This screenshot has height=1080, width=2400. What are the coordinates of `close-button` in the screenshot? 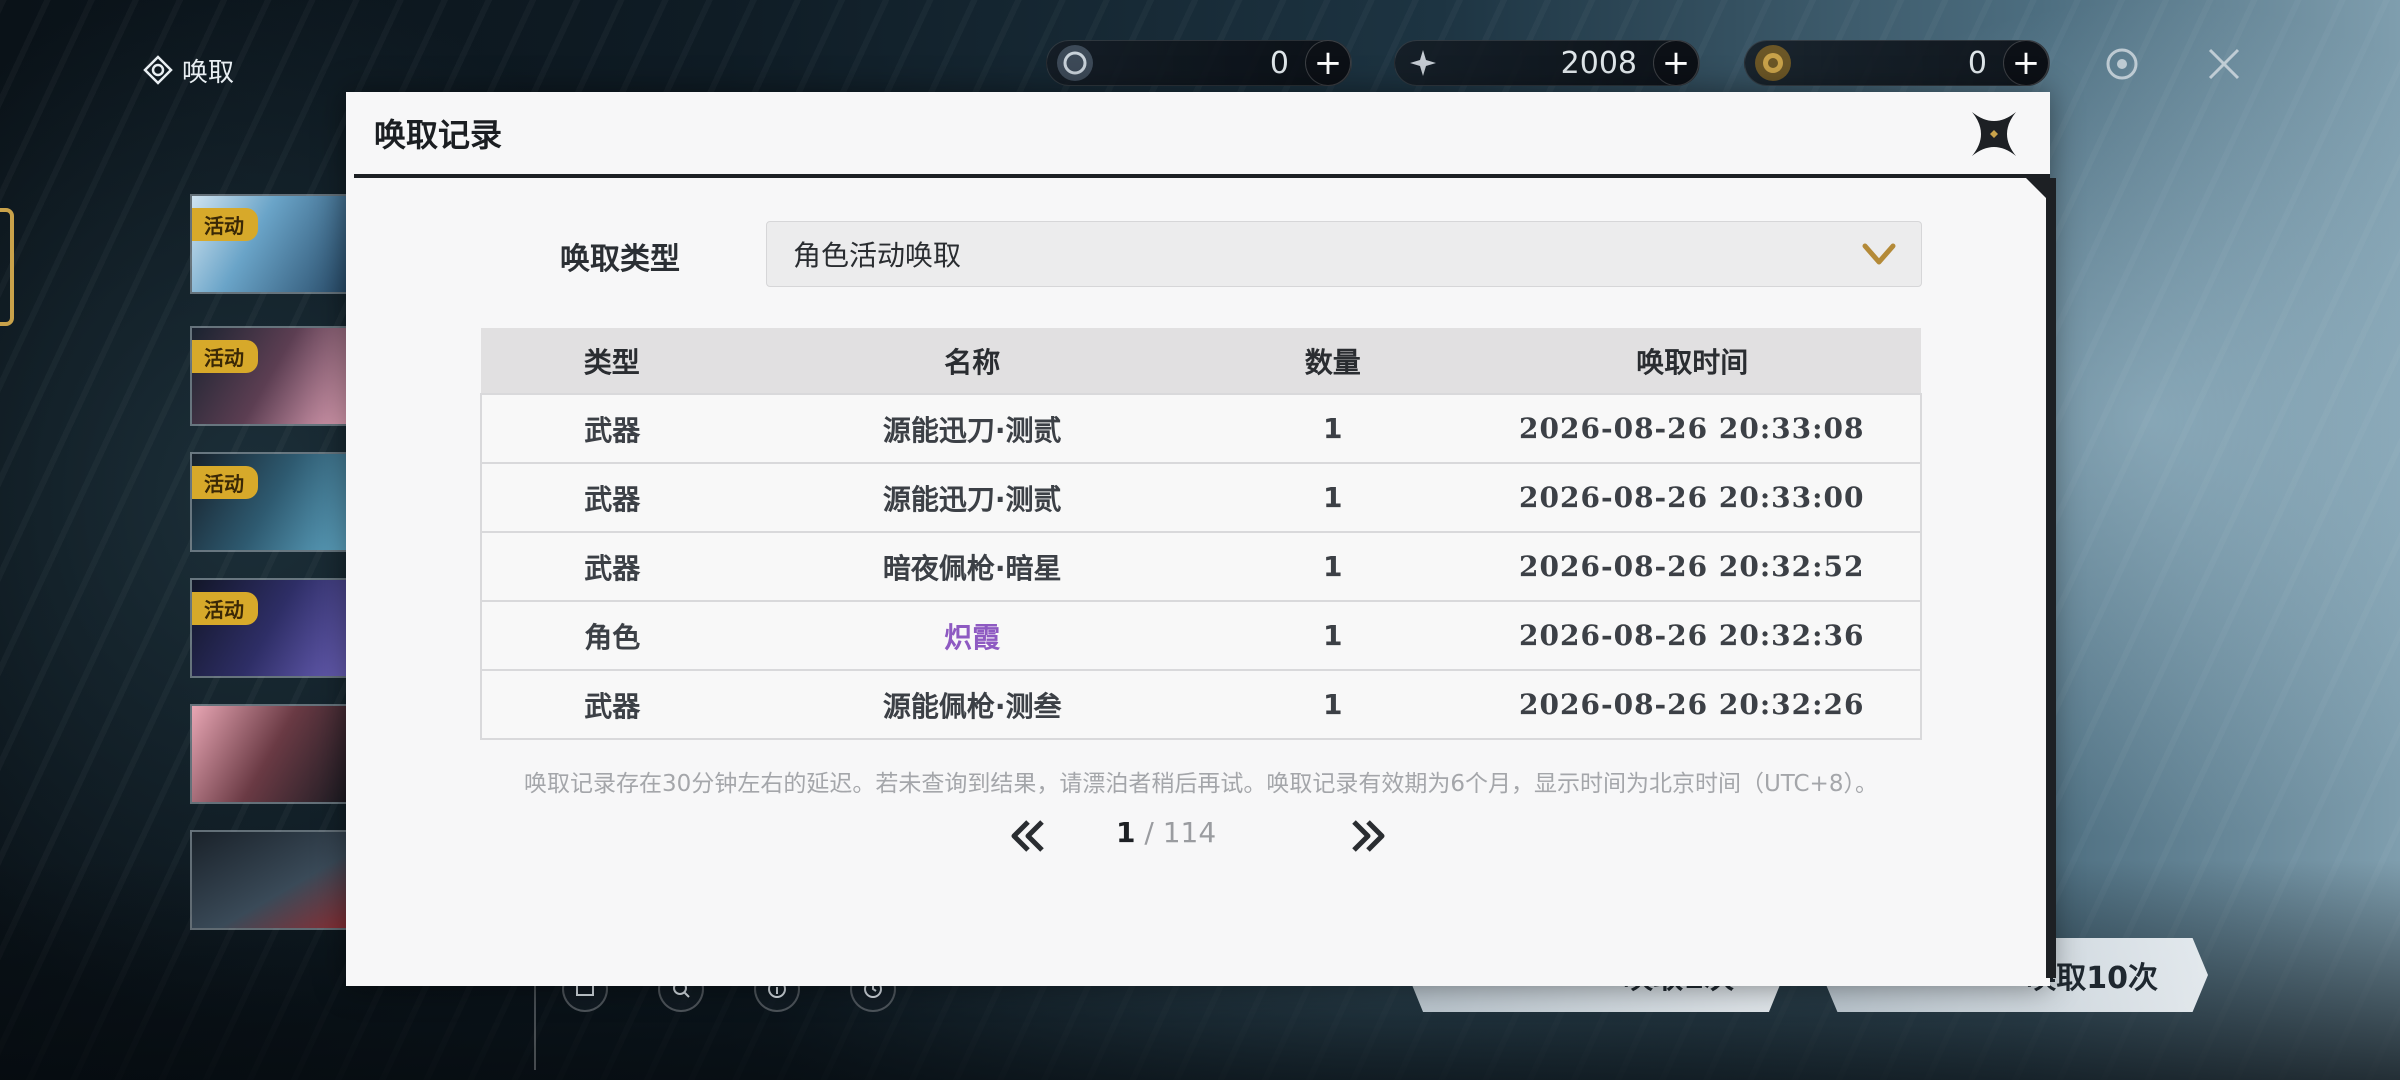 It's located at (1994, 134).